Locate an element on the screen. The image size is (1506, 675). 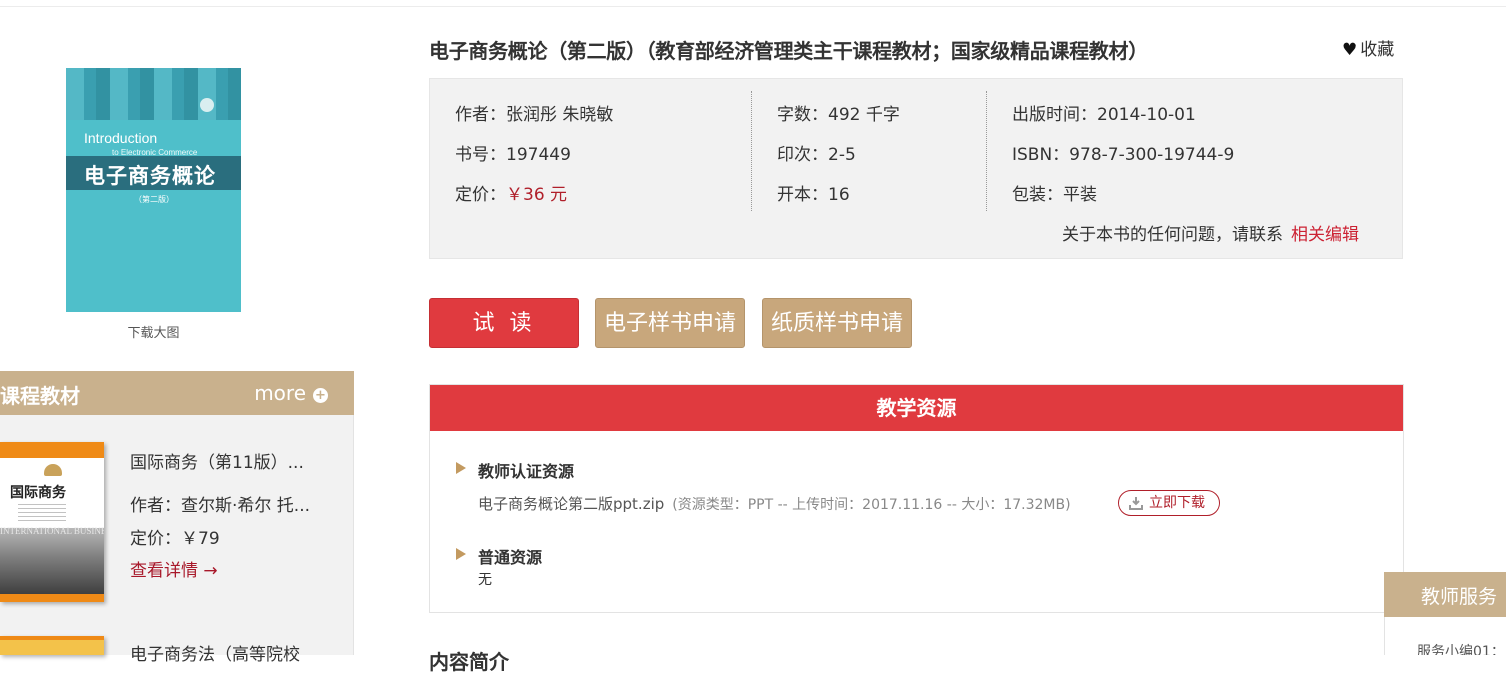
related-book-price: 定价：￥79 is located at coordinates (175, 539).